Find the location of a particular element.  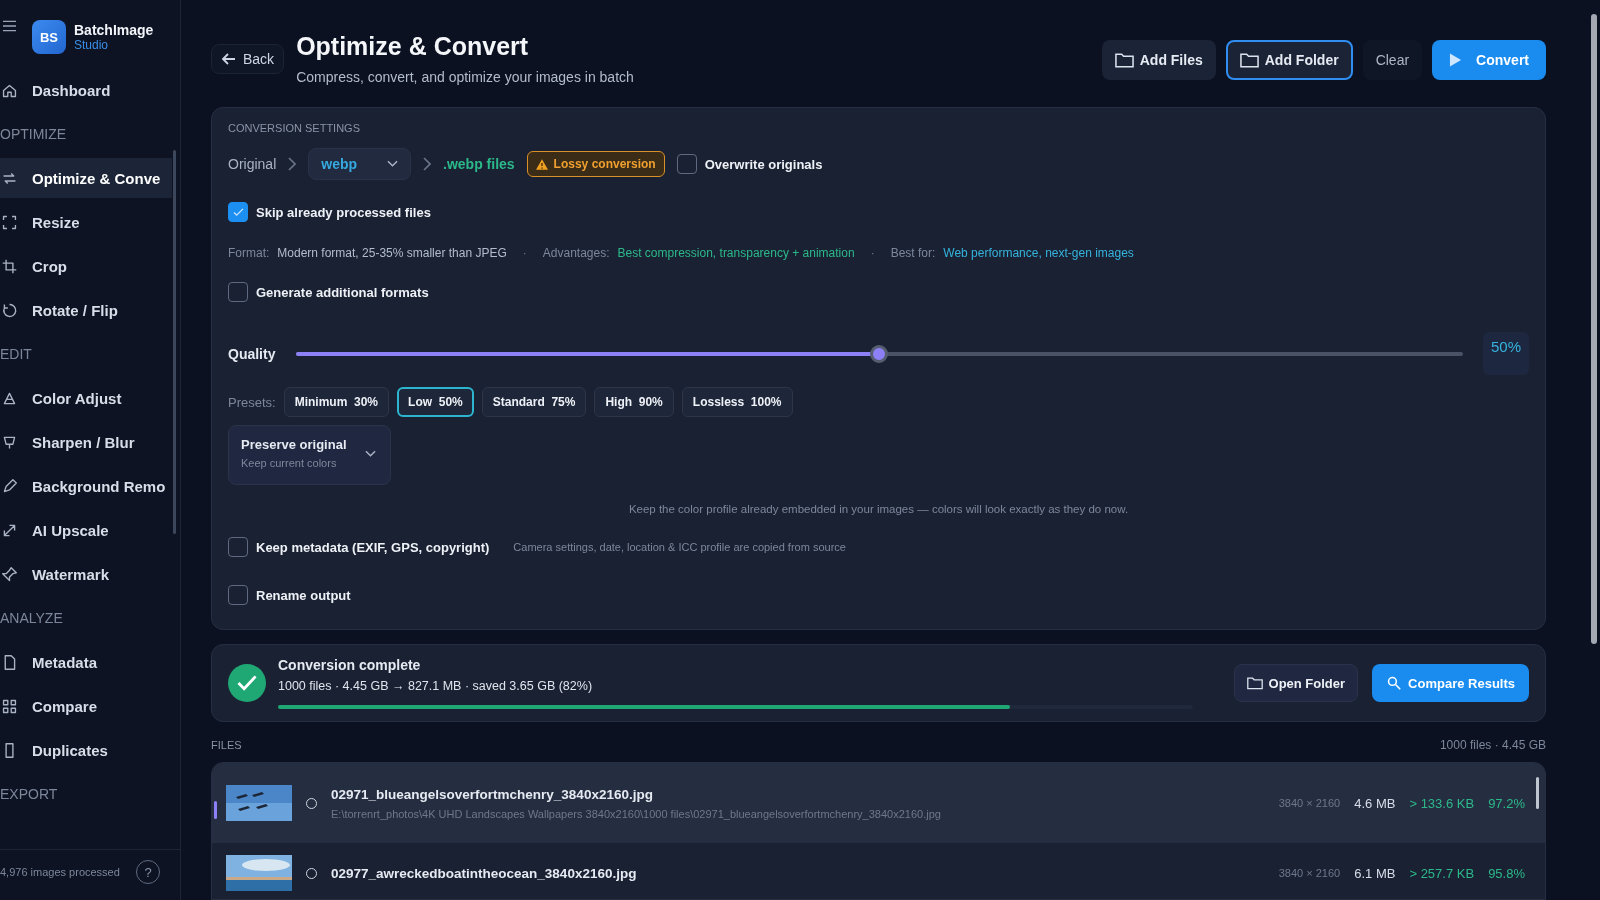

info-value: Web performance, next-gen images is located at coordinates (1038, 253).